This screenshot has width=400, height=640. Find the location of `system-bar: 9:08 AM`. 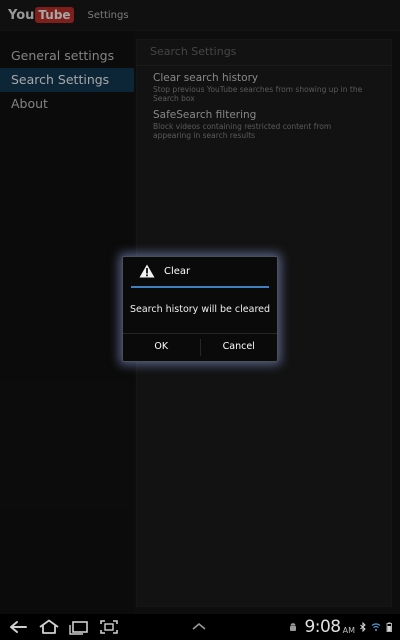

system-bar: 9:08 AM is located at coordinates (200, 627).